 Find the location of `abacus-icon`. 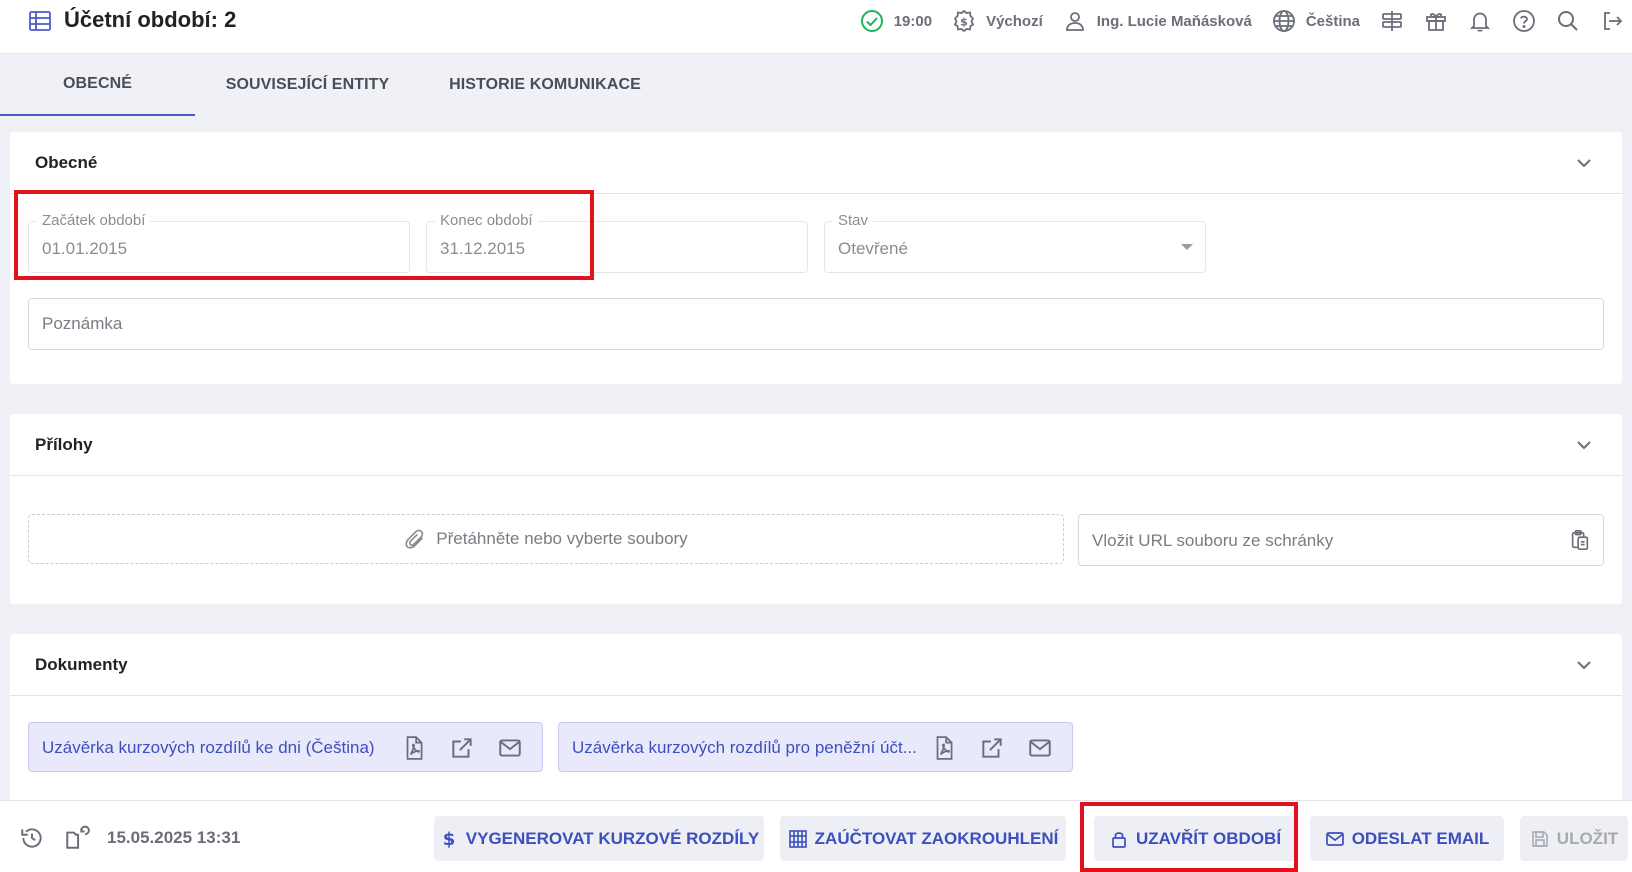

abacus-icon is located at coordinates (798, 839).